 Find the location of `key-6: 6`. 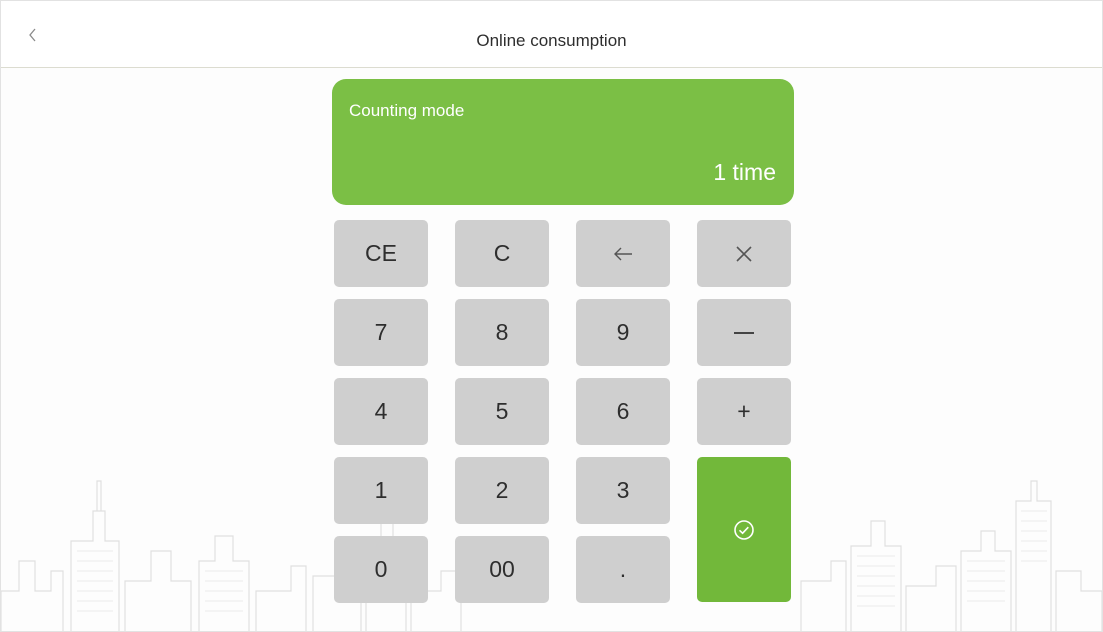

key-6: 6 is located at coordinates (623, 411).